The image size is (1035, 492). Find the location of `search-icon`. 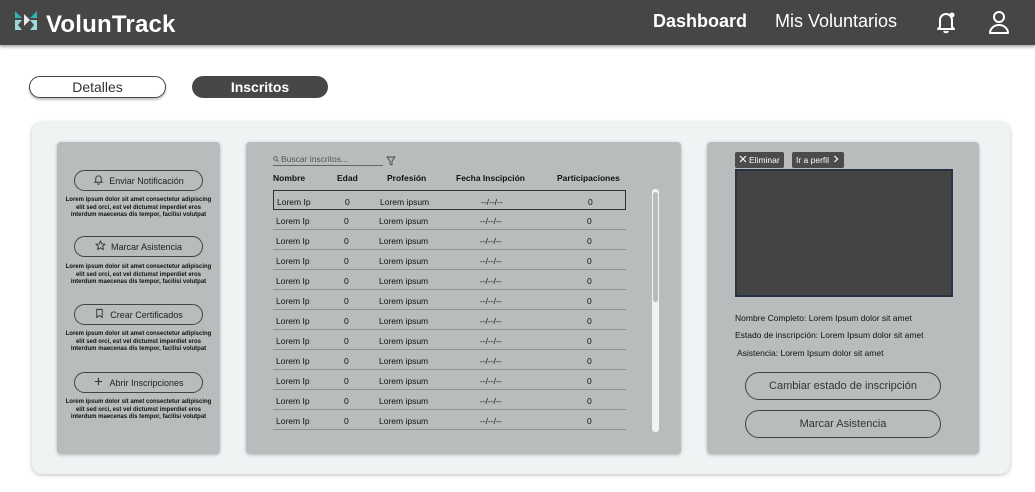

search-icon is located at coordinates (277, 159).